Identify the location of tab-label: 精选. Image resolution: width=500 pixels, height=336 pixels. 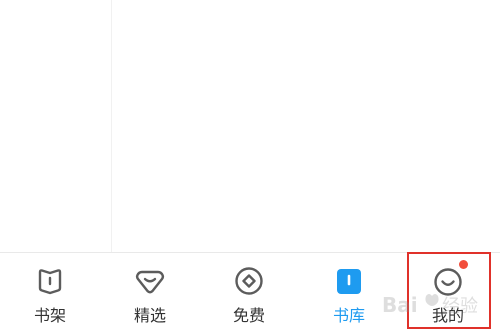
(149, 315).